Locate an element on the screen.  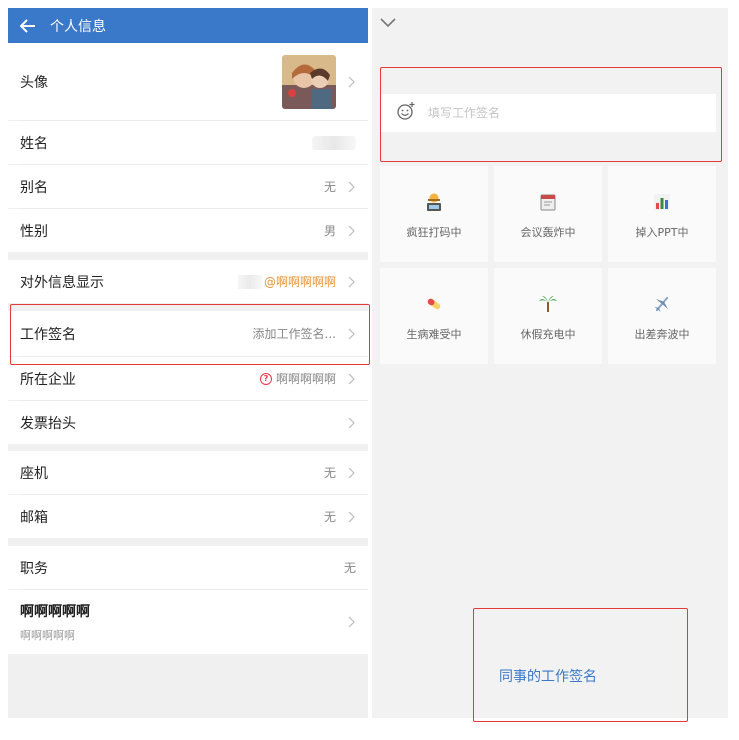
preset-ppt: 掉入PPT中 is located at coordinates (662, 214).